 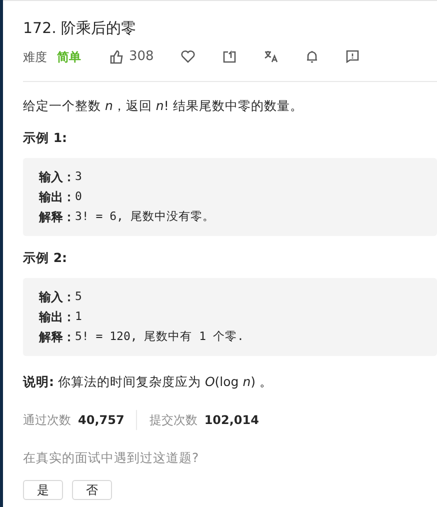 I want to click on example-value: 0, so click(x=78, y=196).